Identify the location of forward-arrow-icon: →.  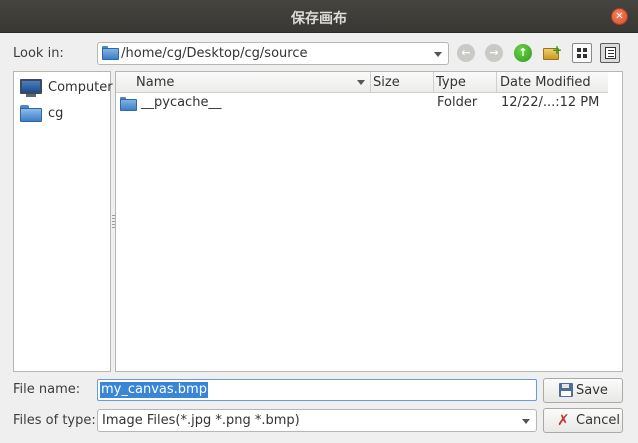
(494, 52).